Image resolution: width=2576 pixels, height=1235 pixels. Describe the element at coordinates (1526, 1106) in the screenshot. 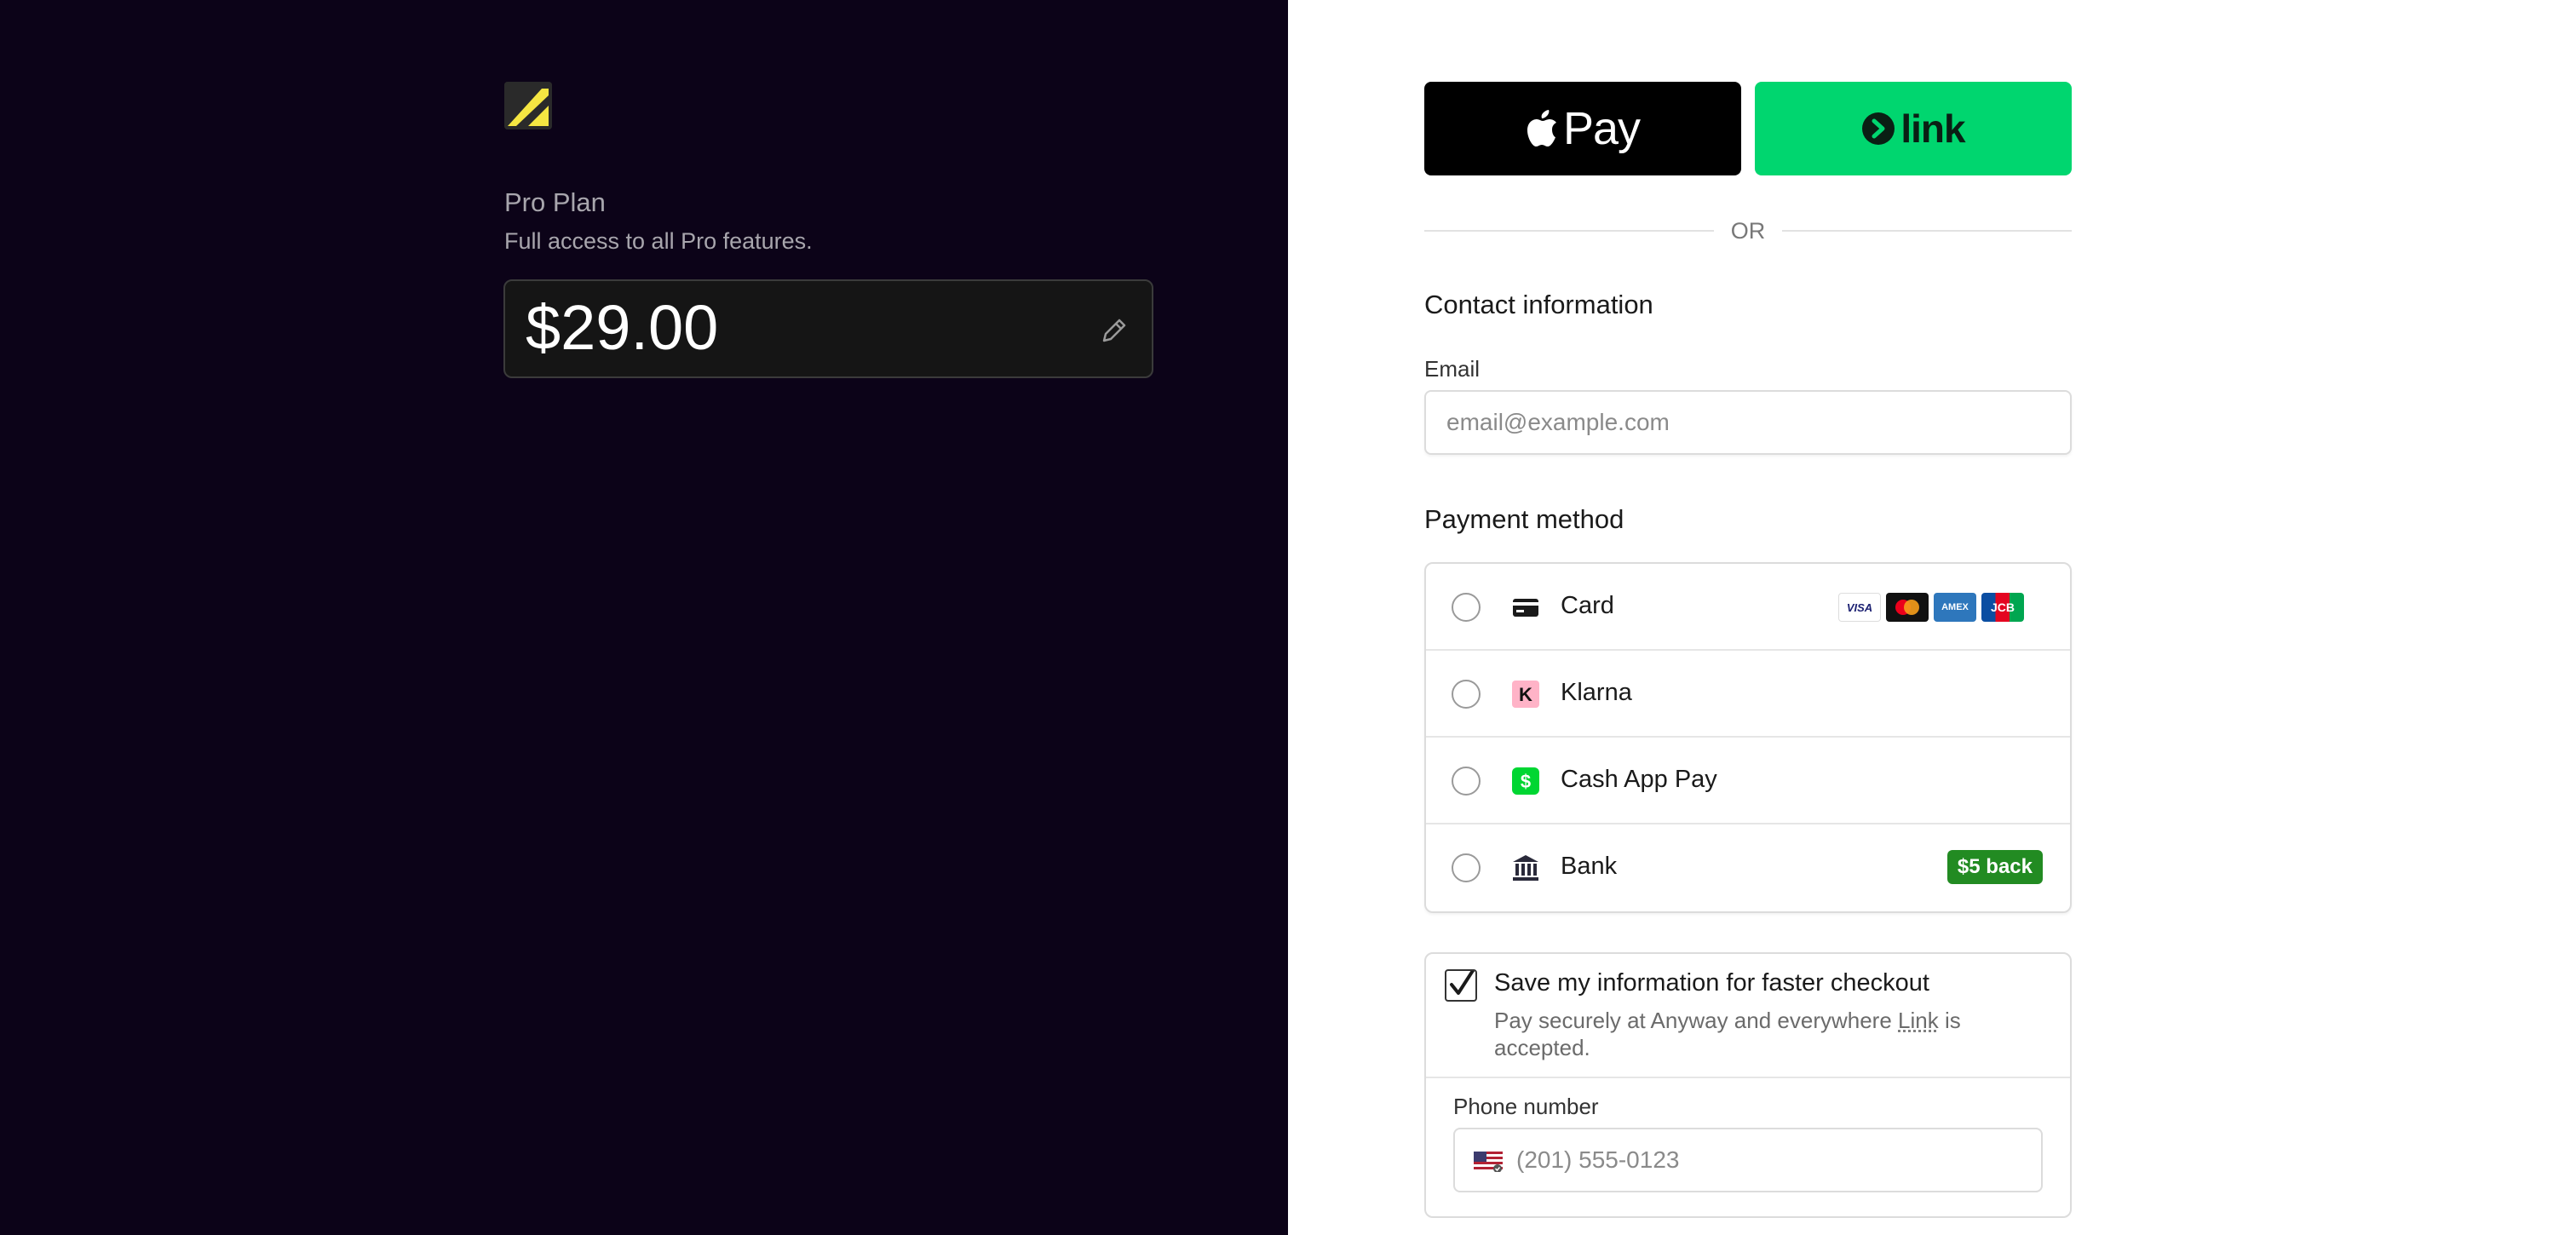

I see `phone-label: Phone number` at that location.